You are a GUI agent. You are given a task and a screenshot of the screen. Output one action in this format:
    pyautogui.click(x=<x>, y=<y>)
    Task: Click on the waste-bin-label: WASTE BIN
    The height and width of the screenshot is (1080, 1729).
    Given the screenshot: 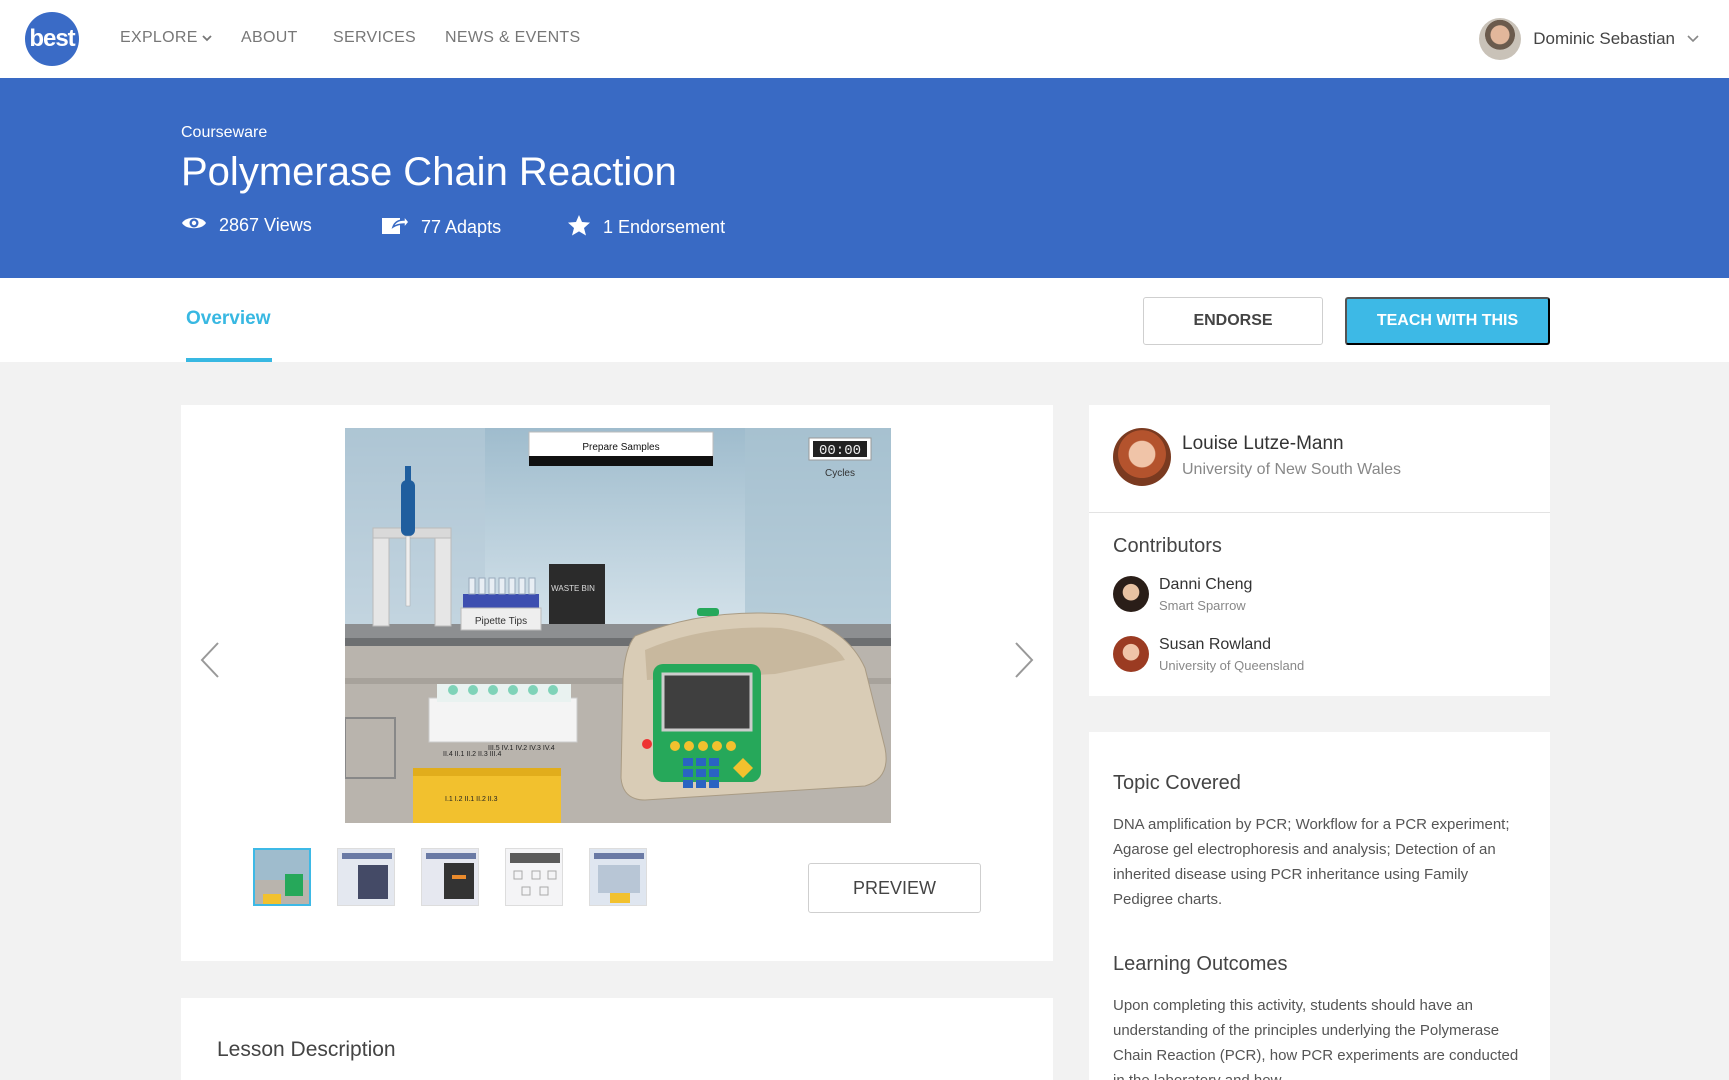 What is the action you would take?
    pyautogui.click(x=573, y=588)
    